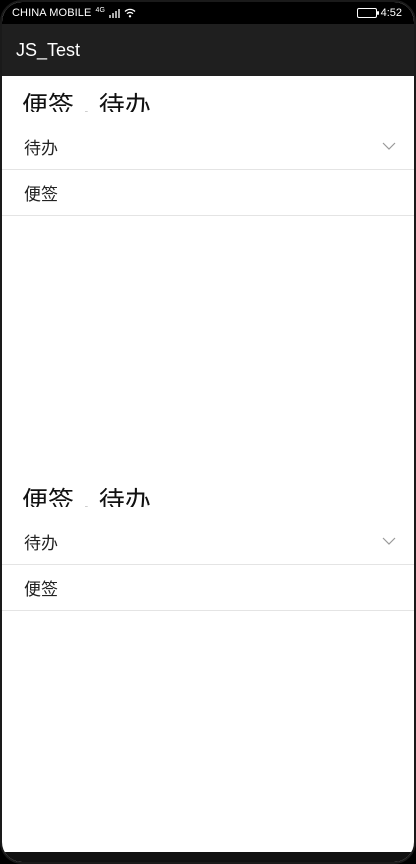 This screenshot has width=416, height=864. Describe the element at coordinates (130, 13) in the screenshot. I see `wifi-icon` at that location.